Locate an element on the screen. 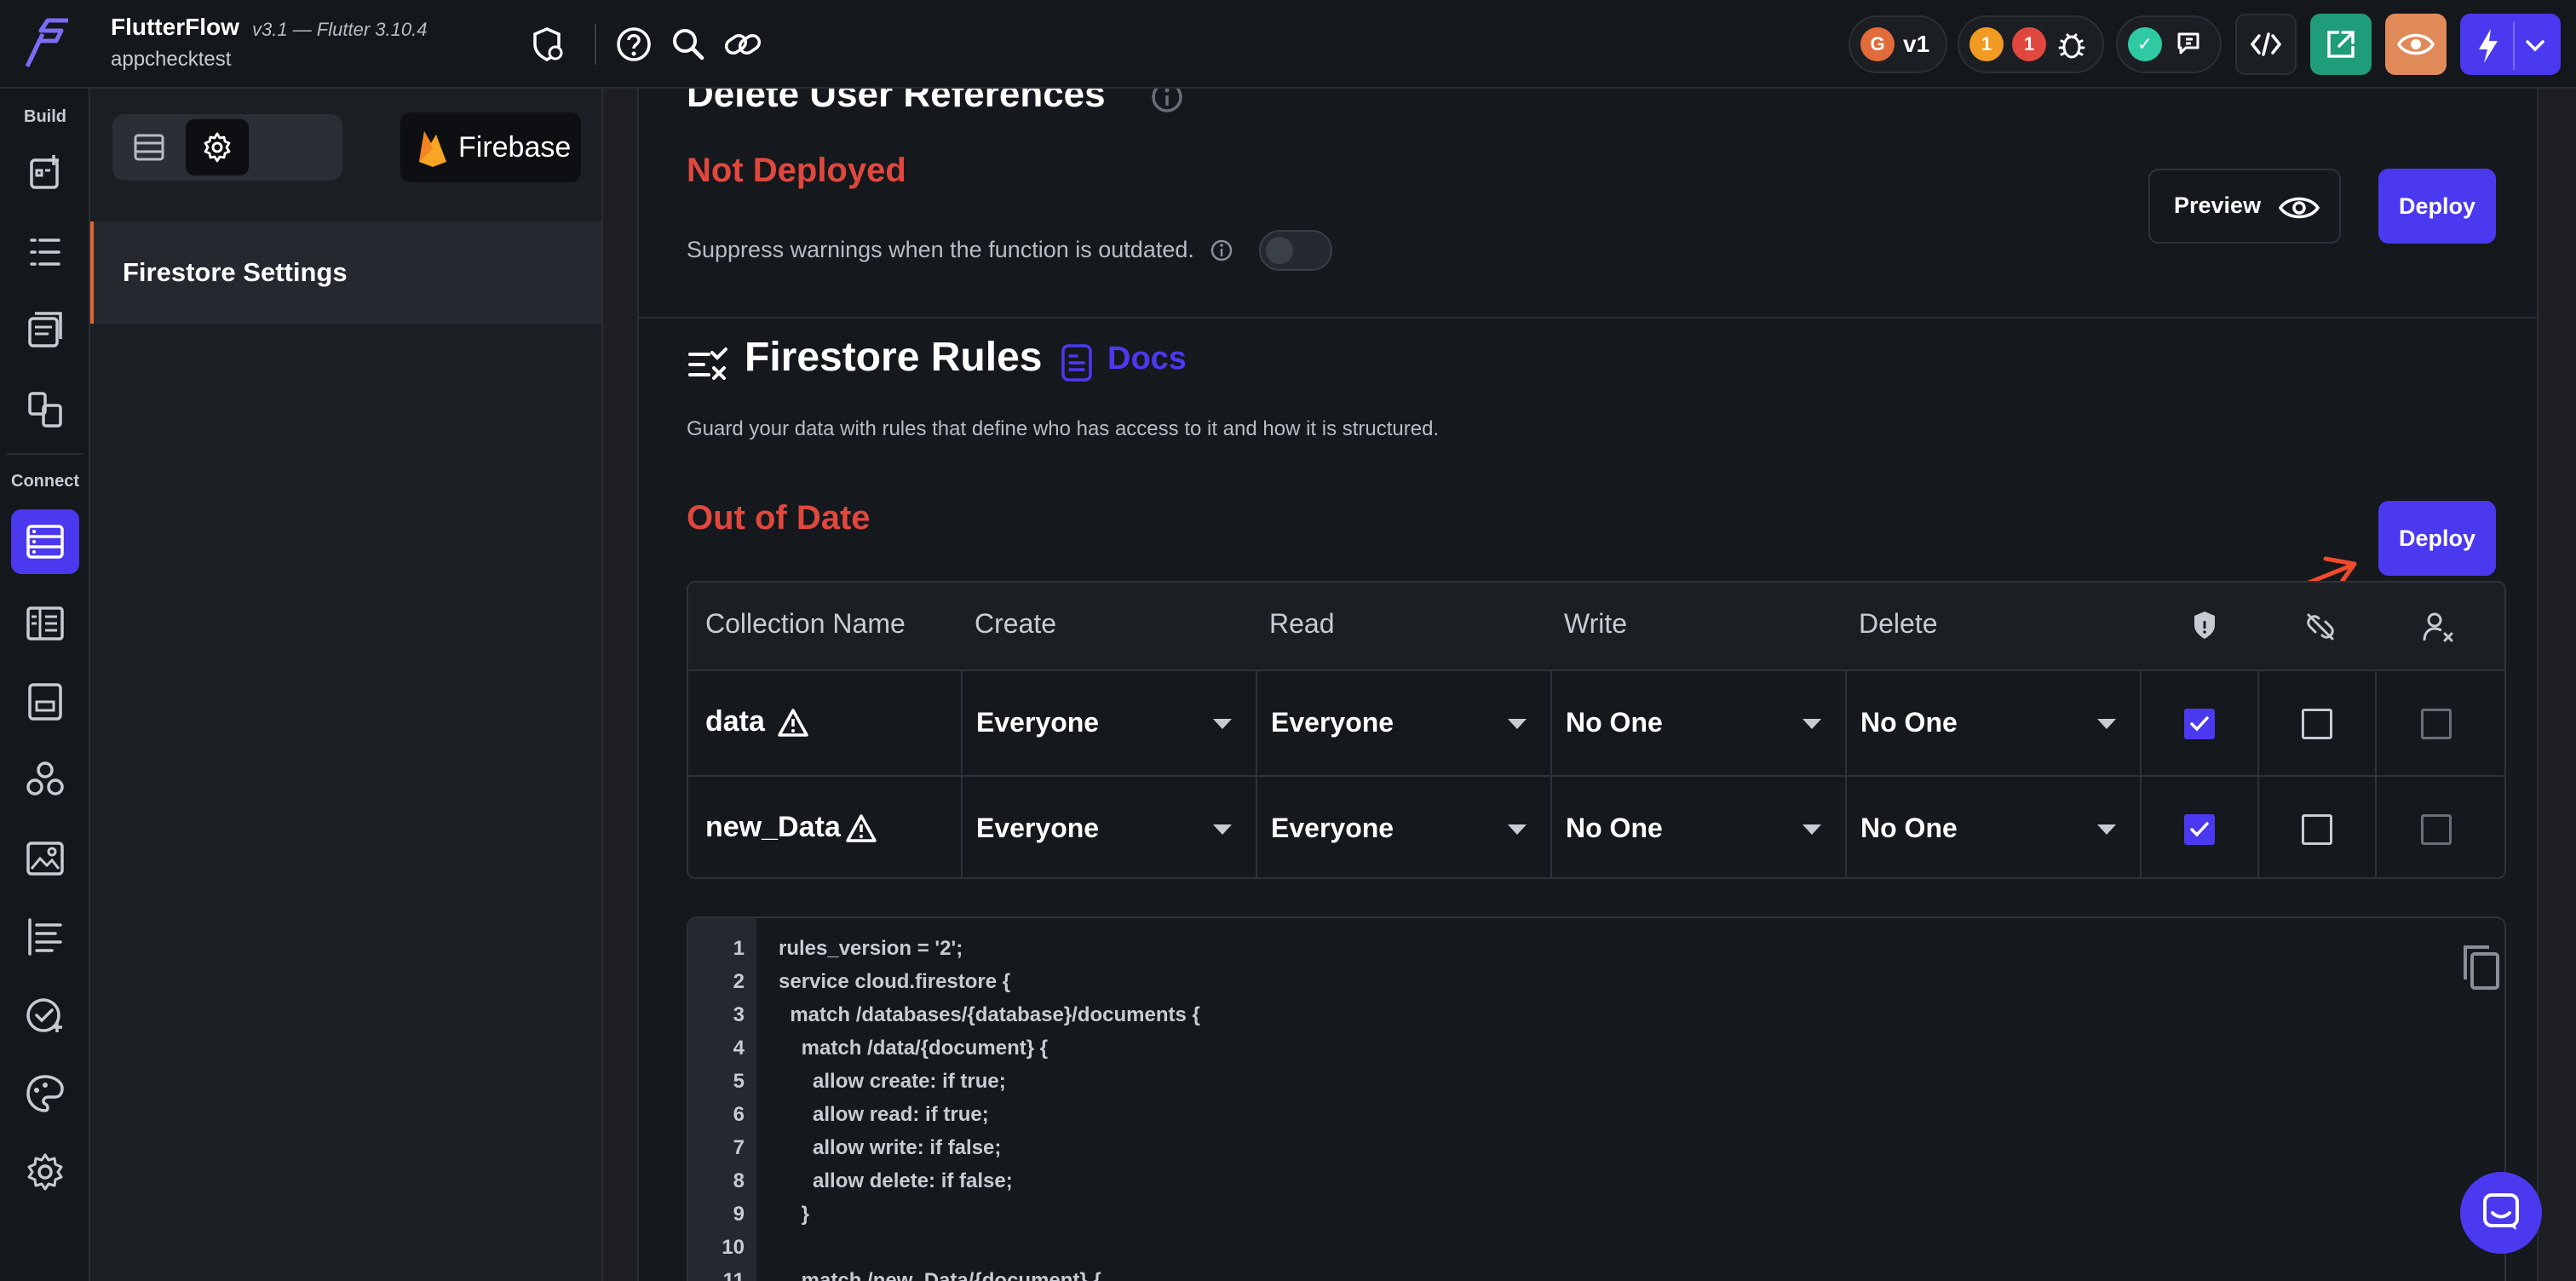 Image resolution: width=2576 pixels, height=1281 pixels. preview-button: Preview is located at coordinates (2245, 206).